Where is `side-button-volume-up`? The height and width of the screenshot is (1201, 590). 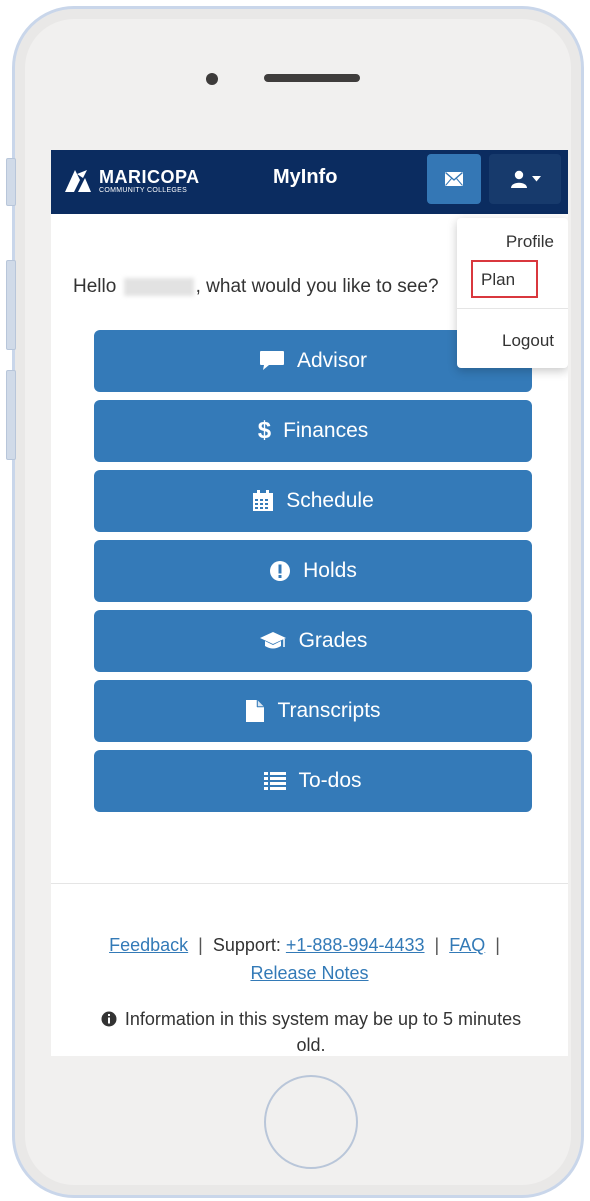
side-button-volume-up is located at coordinates (11, 305).